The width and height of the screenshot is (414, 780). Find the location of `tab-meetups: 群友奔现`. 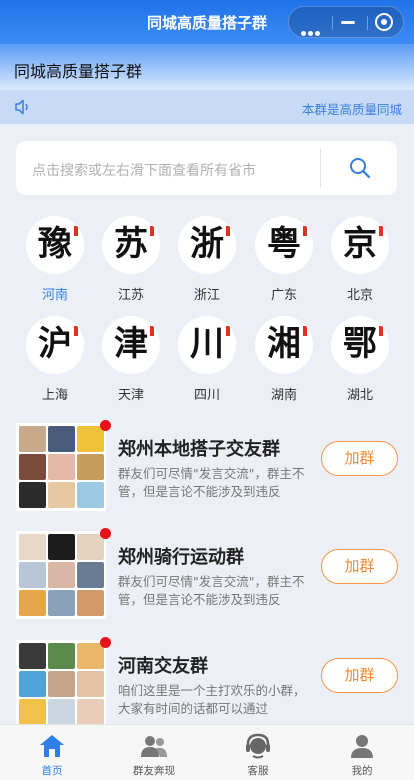

tab-meetups: 群友奔现 is located at coordinates (154, 754).